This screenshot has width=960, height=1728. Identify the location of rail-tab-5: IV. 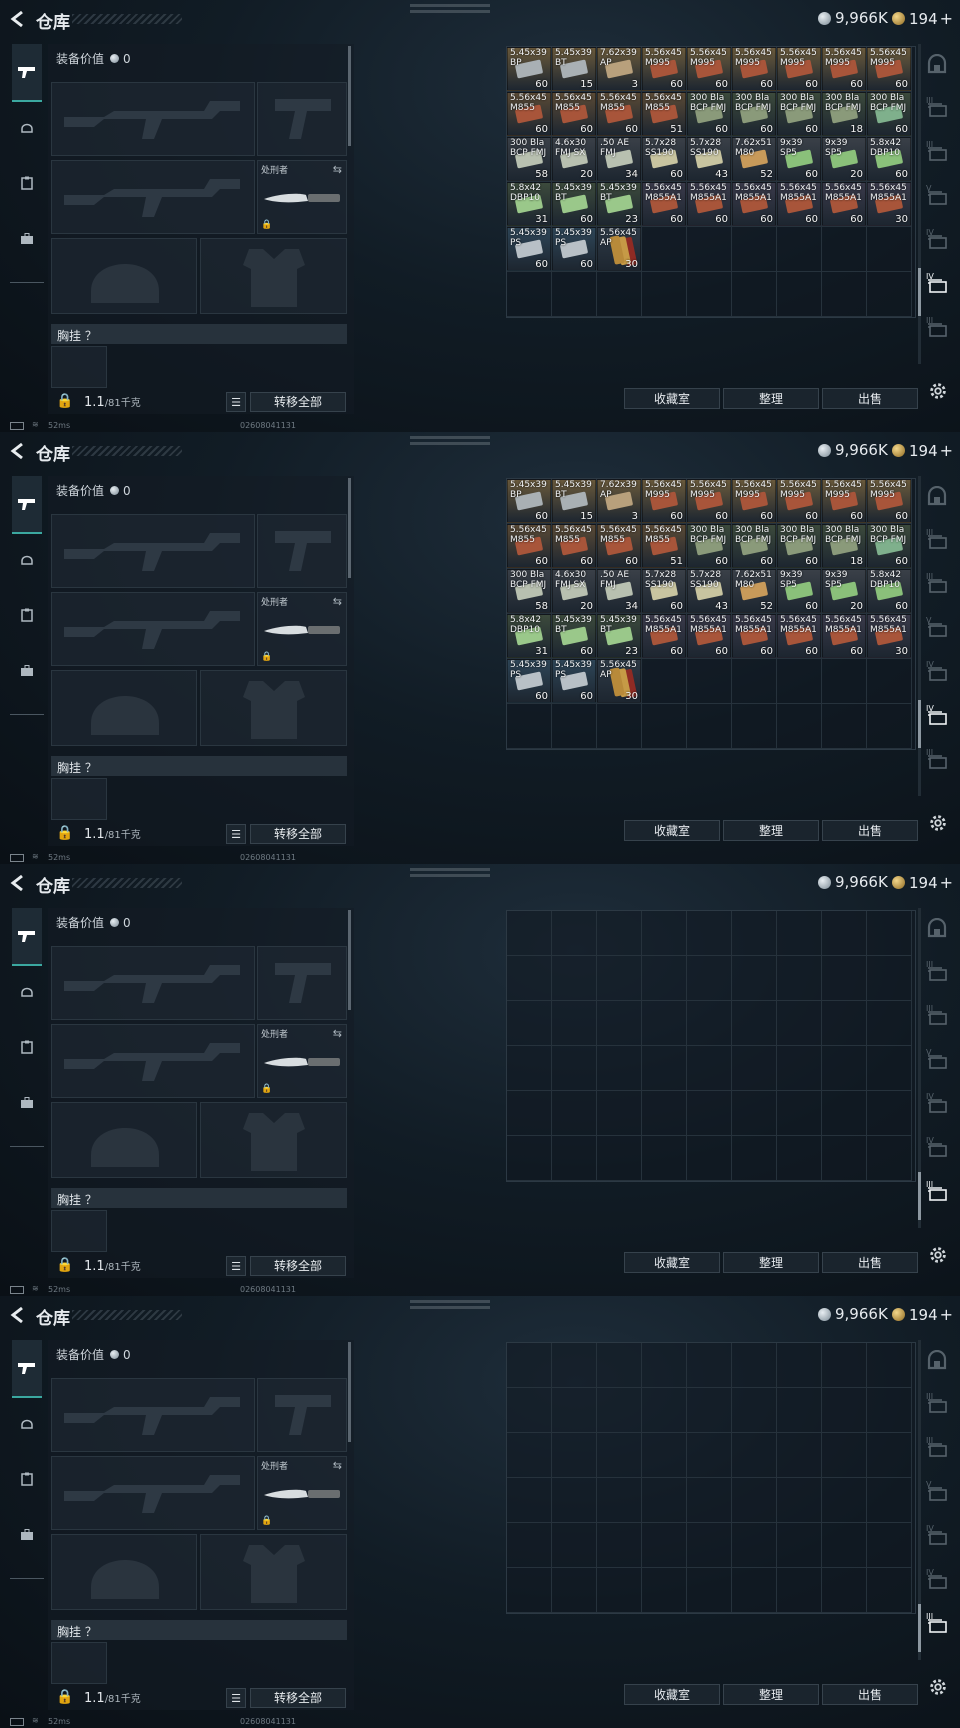
(937, 284).